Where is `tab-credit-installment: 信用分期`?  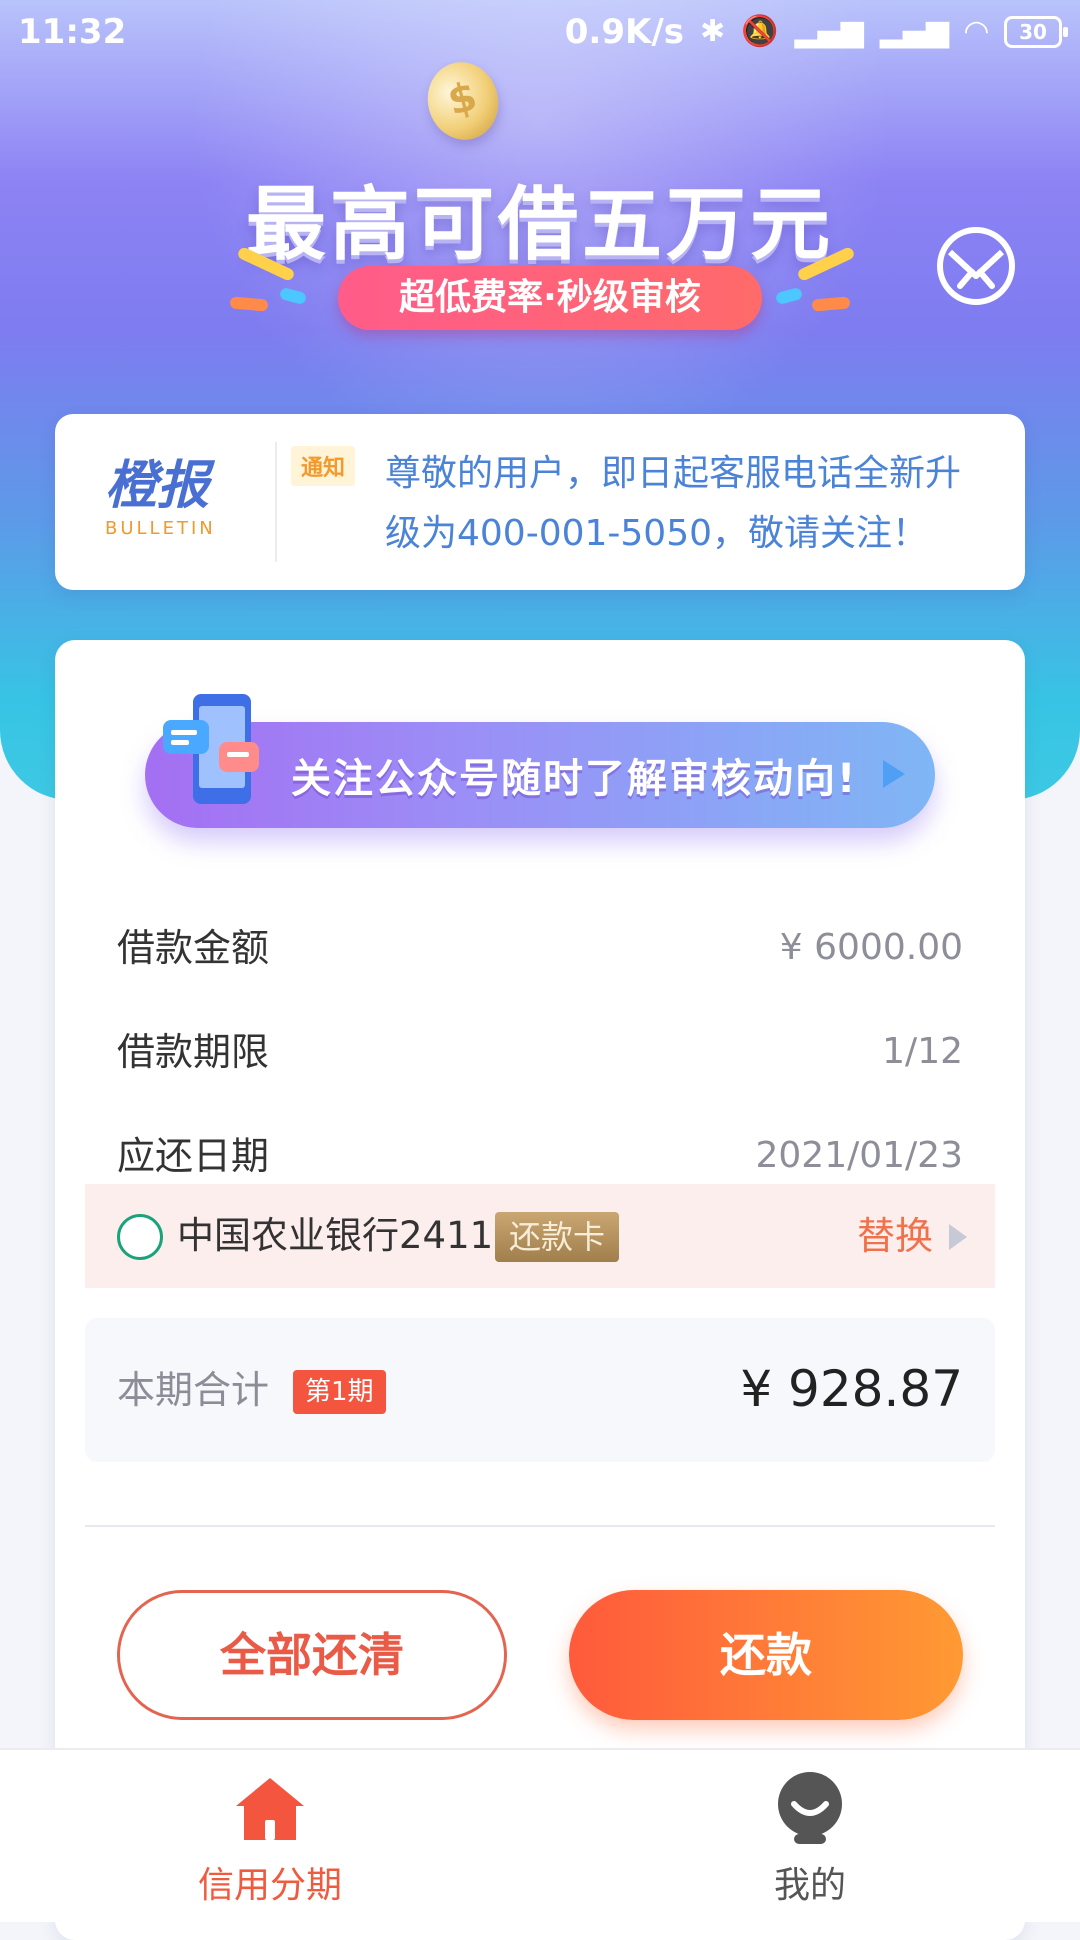
tab-credit-installment: 信用分期 is located at coordinates (270, 1836).